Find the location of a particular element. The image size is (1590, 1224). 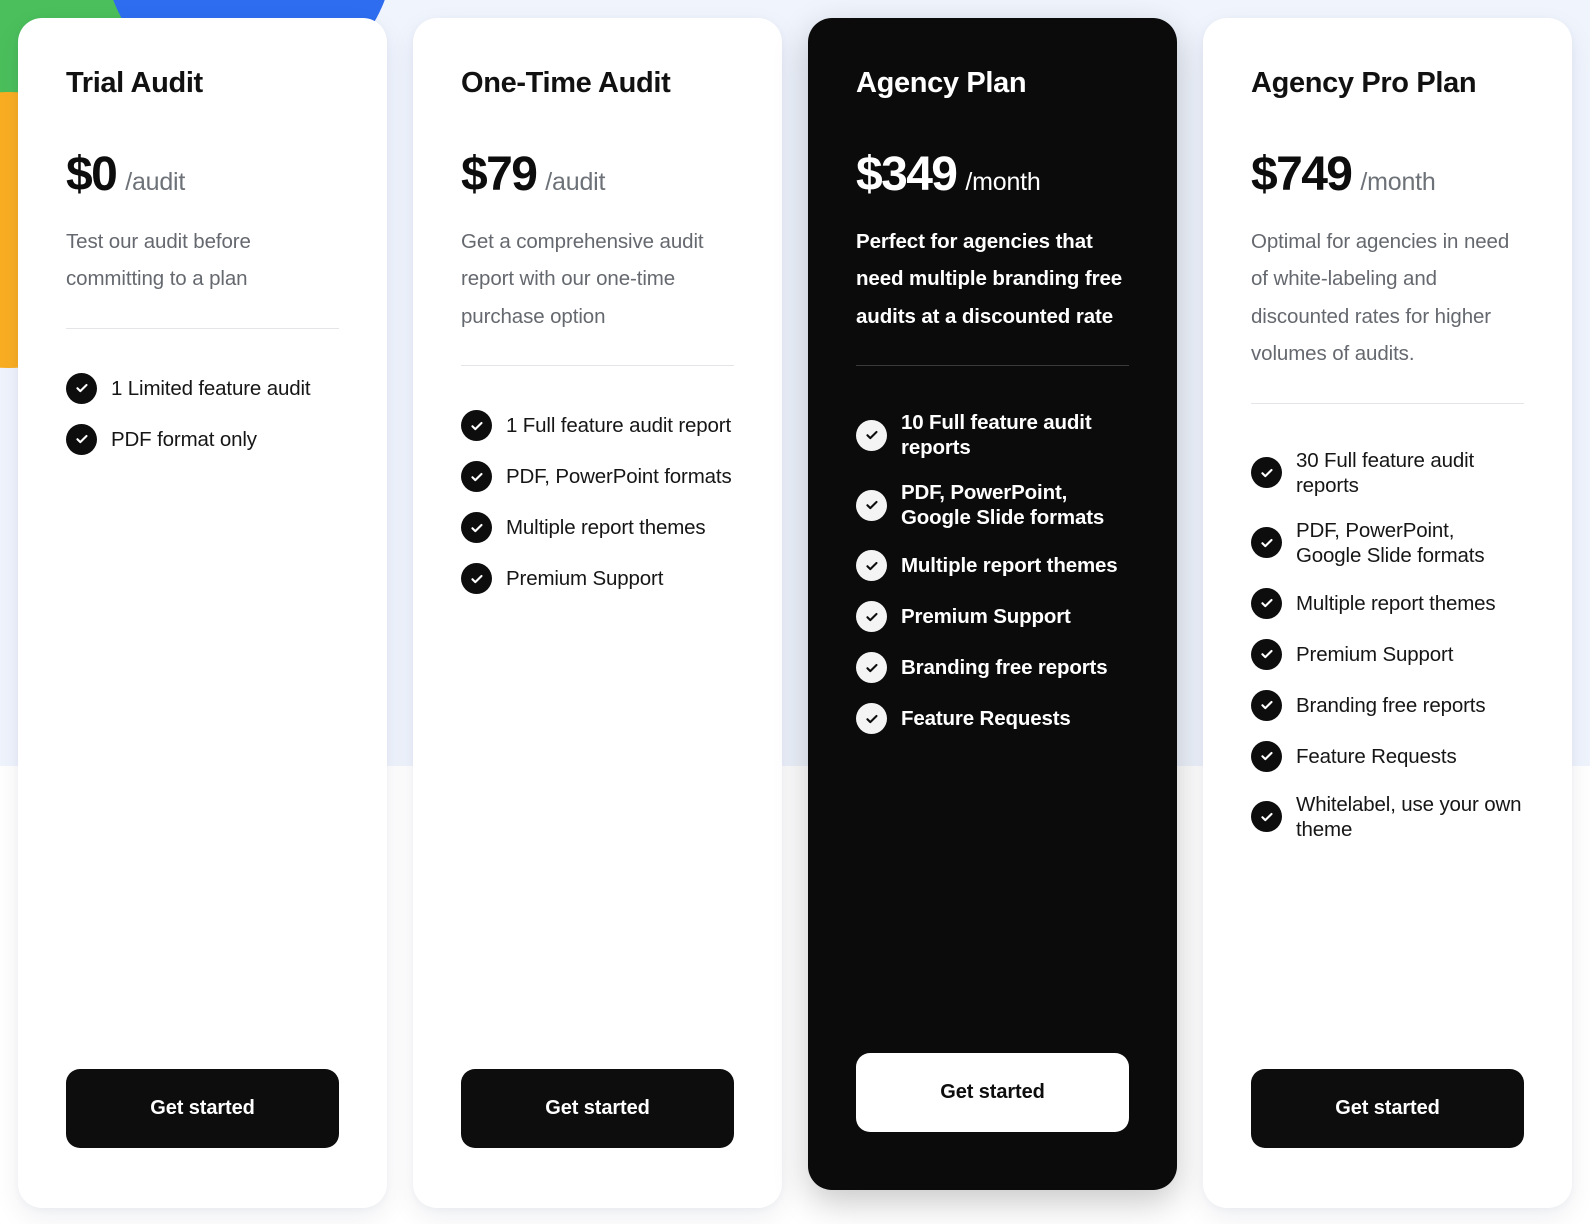

plan-title: Agency Pro Plan is located at coordinates (1364, 83).